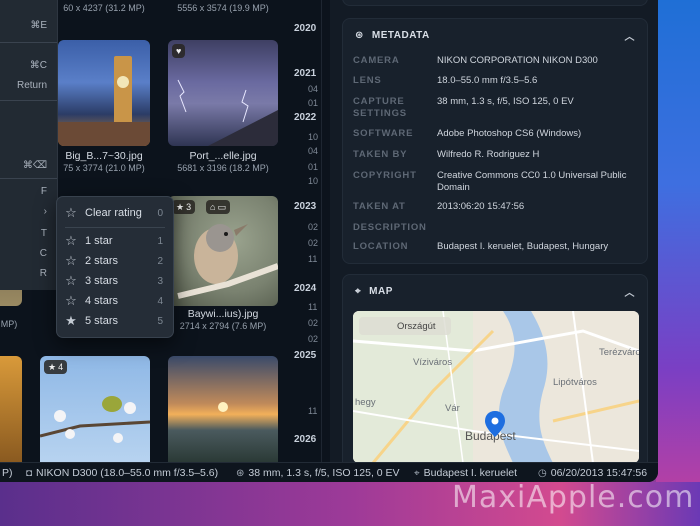 This screenshot has height=526, width=700. Describe the element at coordinates (223, 8) in the screenshot. I see `photo-dimensions: 5556 x 3574 (19.9 MP)` at that location.